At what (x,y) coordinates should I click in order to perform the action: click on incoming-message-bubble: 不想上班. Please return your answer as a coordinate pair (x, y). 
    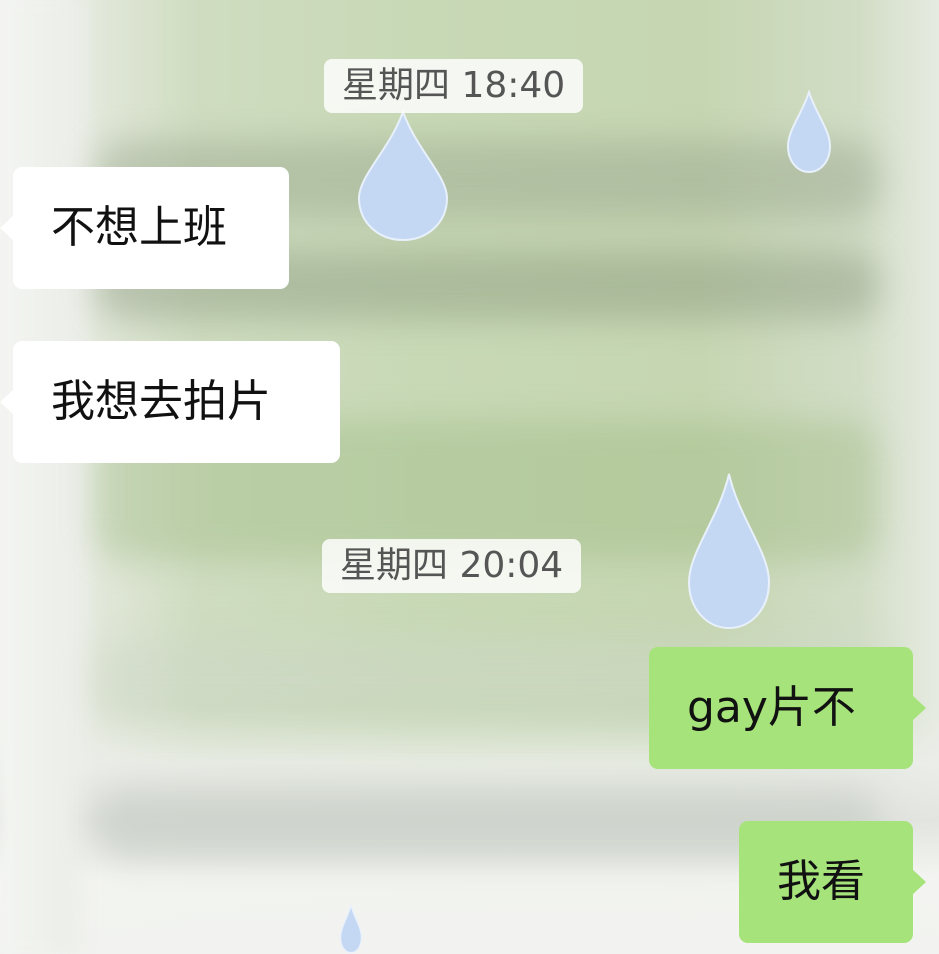
    Looking at the image, I should click on (144, 228).